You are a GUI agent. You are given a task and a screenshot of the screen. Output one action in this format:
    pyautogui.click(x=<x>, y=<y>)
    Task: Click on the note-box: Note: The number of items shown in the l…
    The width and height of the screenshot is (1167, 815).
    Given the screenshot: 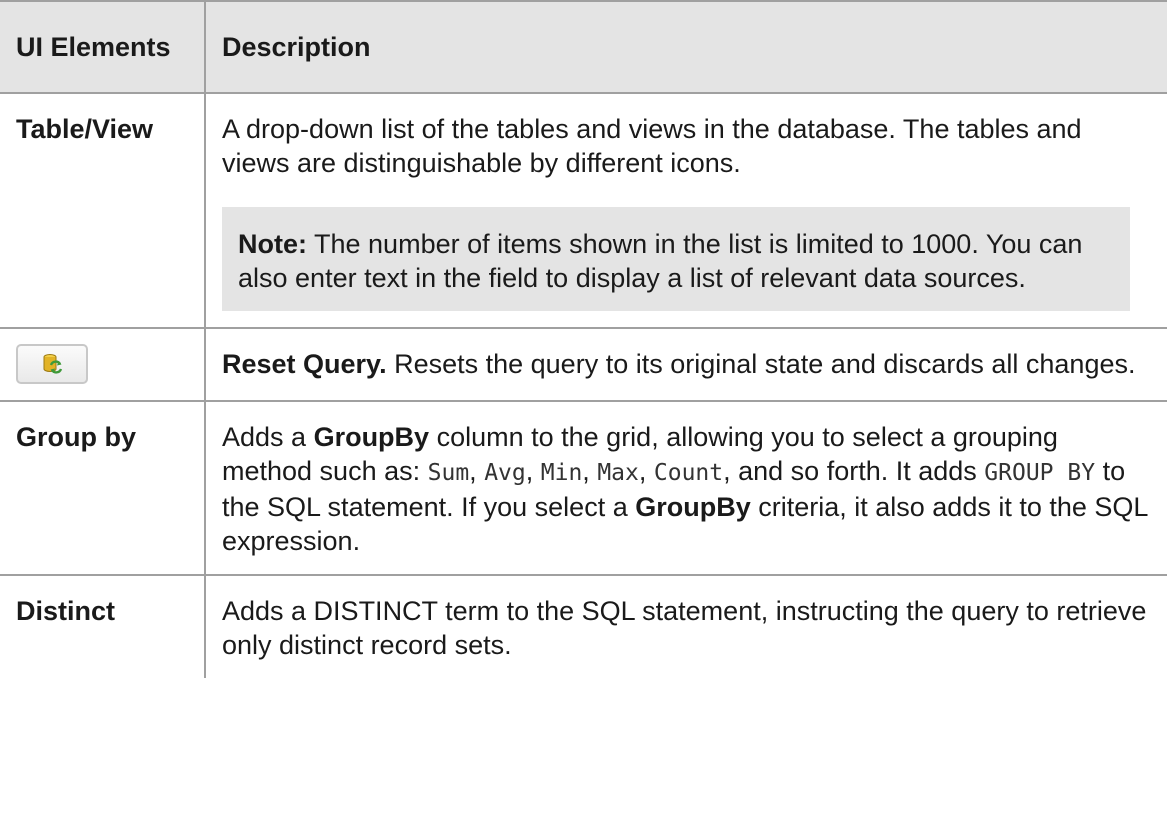 What is the action you would take?
    pyautogui.click(x=676, y=259)
    